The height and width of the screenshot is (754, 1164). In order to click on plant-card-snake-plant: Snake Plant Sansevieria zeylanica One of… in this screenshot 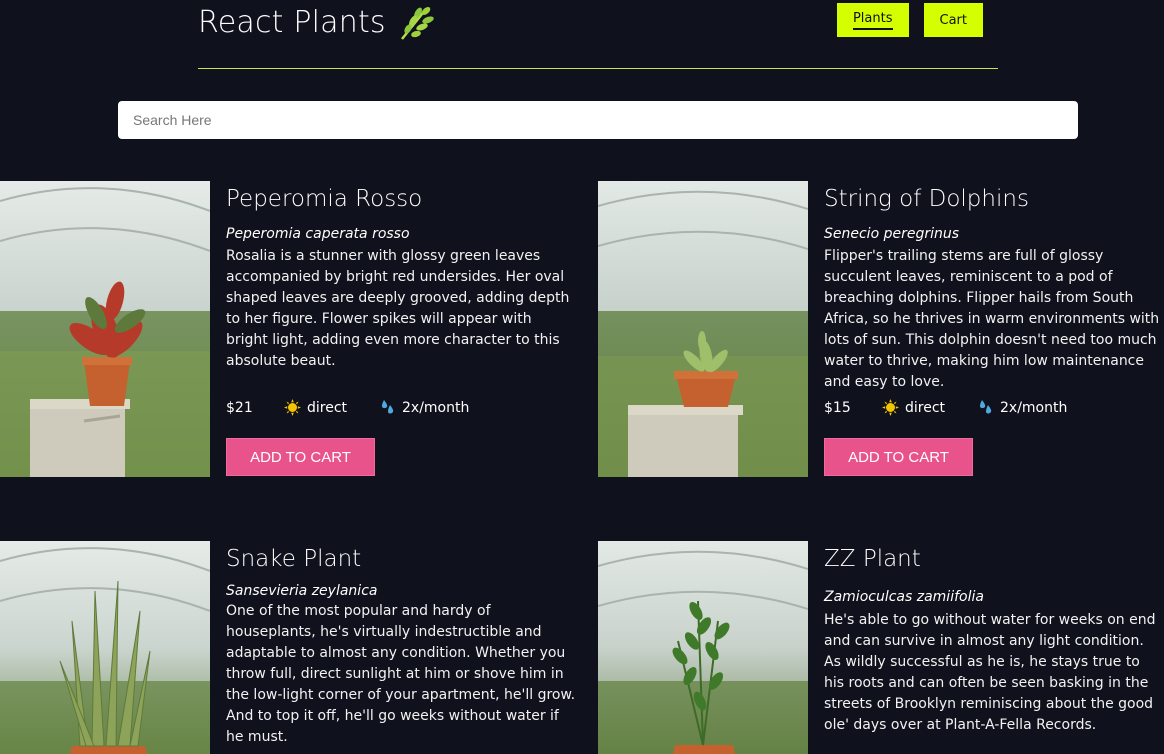, I will do `click(290, 647)`.